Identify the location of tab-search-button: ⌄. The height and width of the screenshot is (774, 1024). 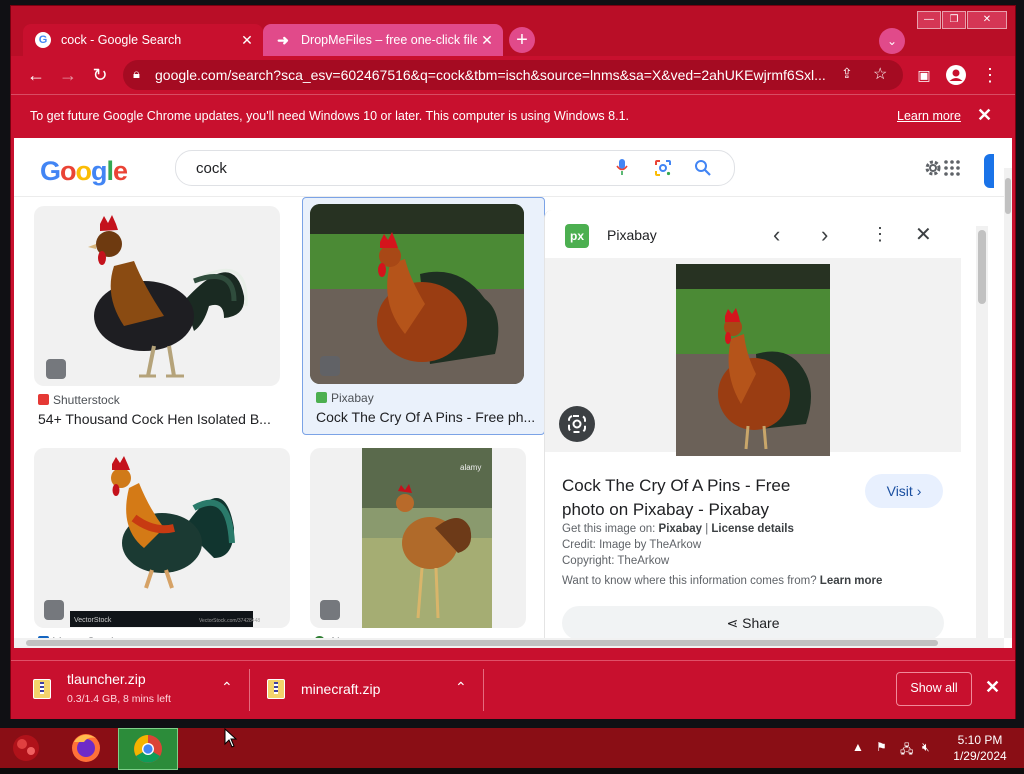
(892, 41).